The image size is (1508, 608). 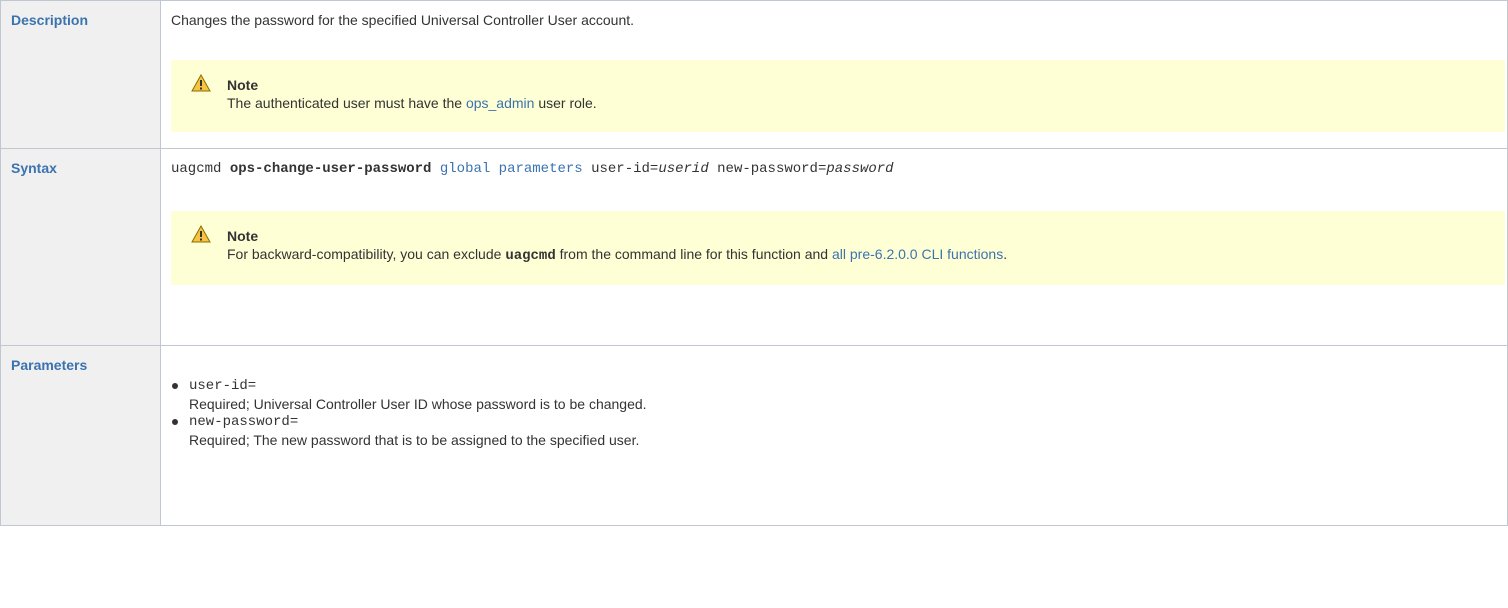 I want to click on syntax-function: ops-change-user-password, so click(x=330, y=169).